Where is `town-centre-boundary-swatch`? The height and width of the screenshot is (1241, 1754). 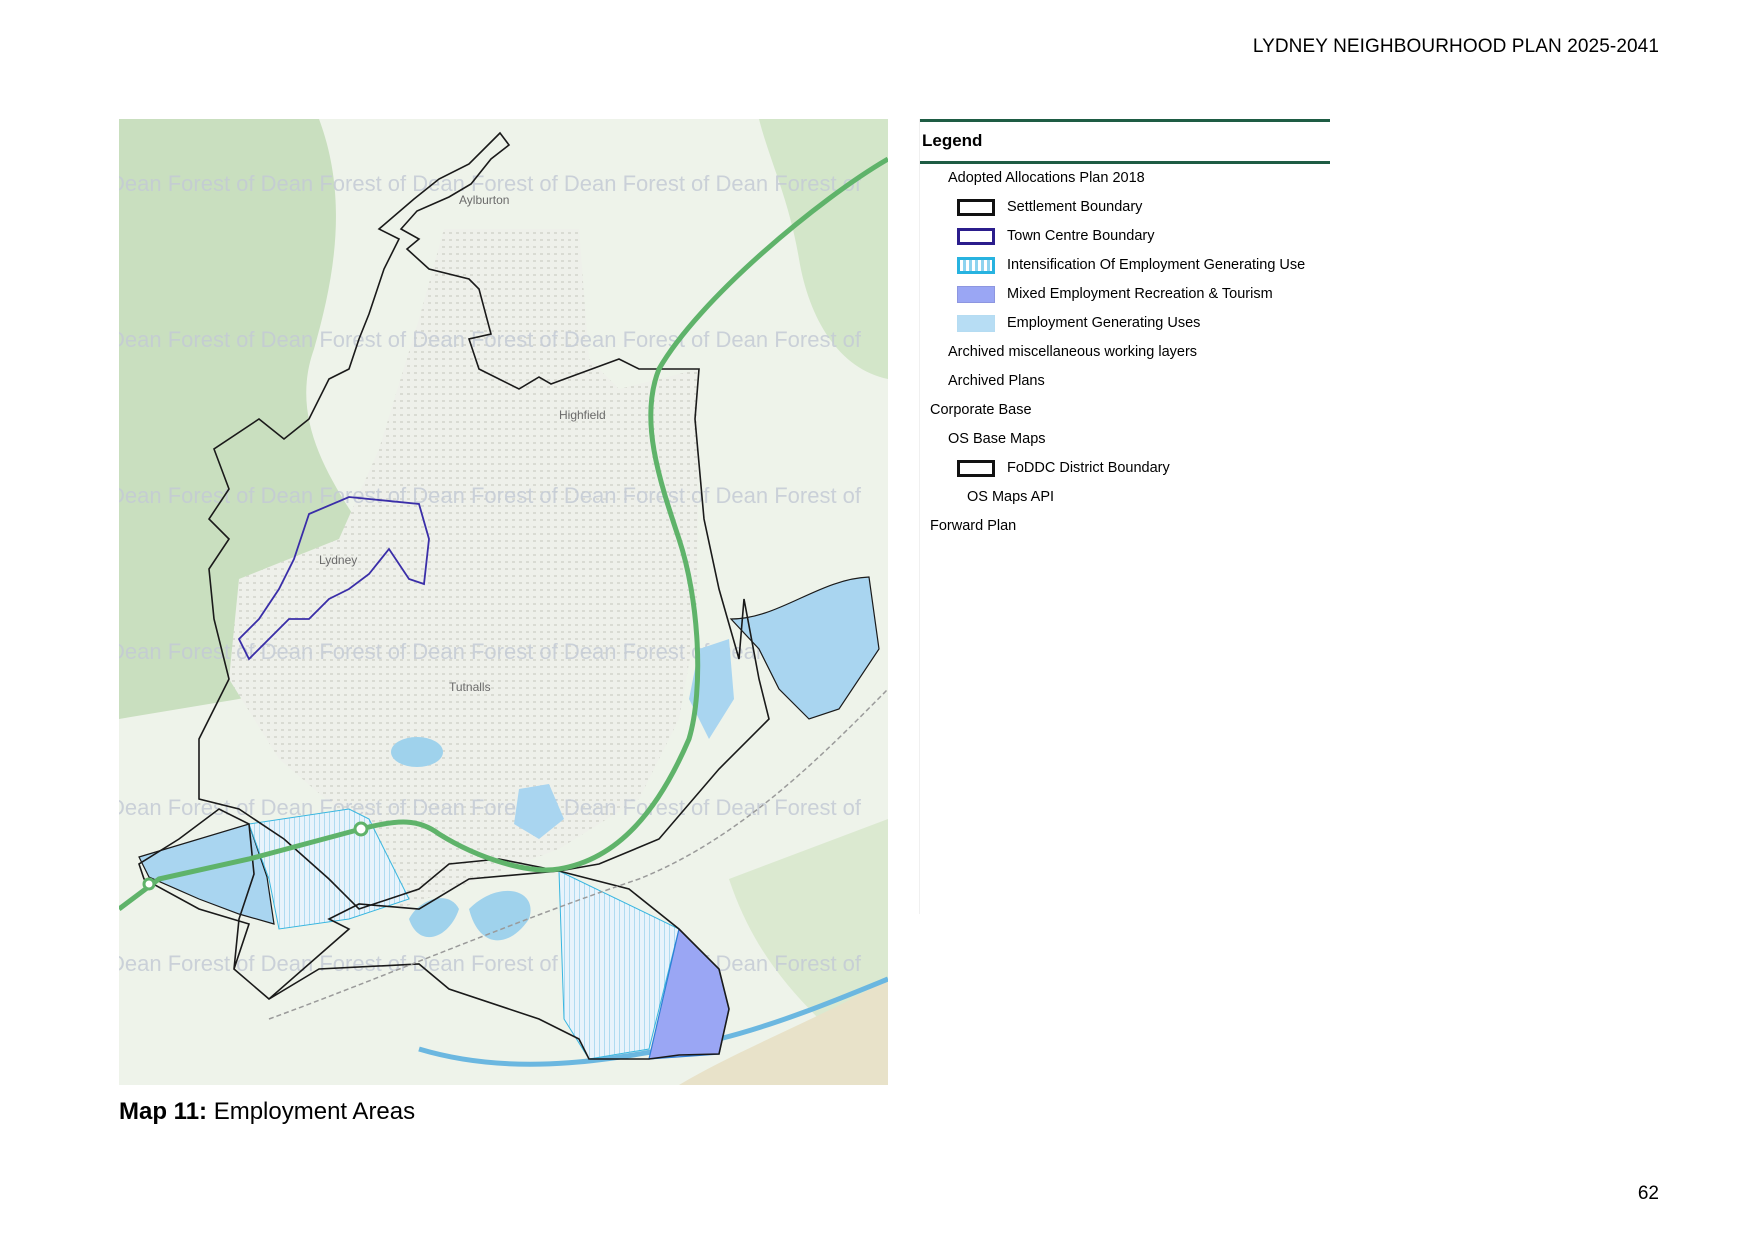 town-centre-boundary-swatch is located at coordinates (976, 236).